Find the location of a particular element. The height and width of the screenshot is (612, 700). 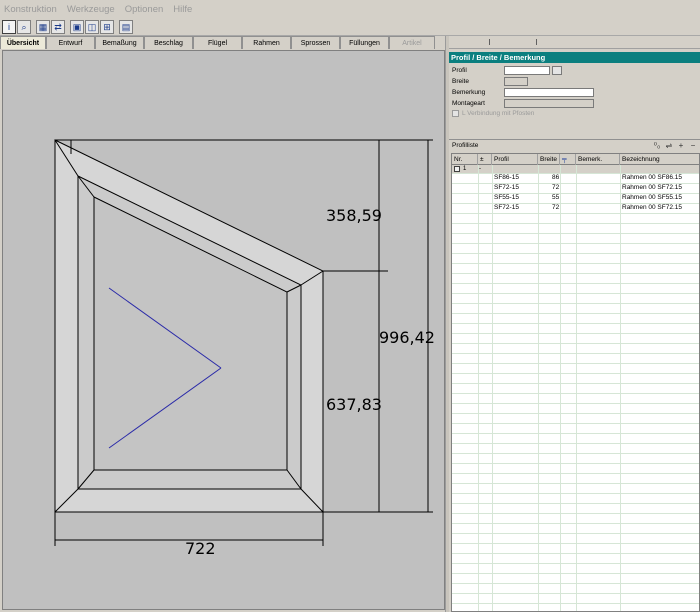

tab-entwurf: Entwurf is located at coordinates (70, 42).